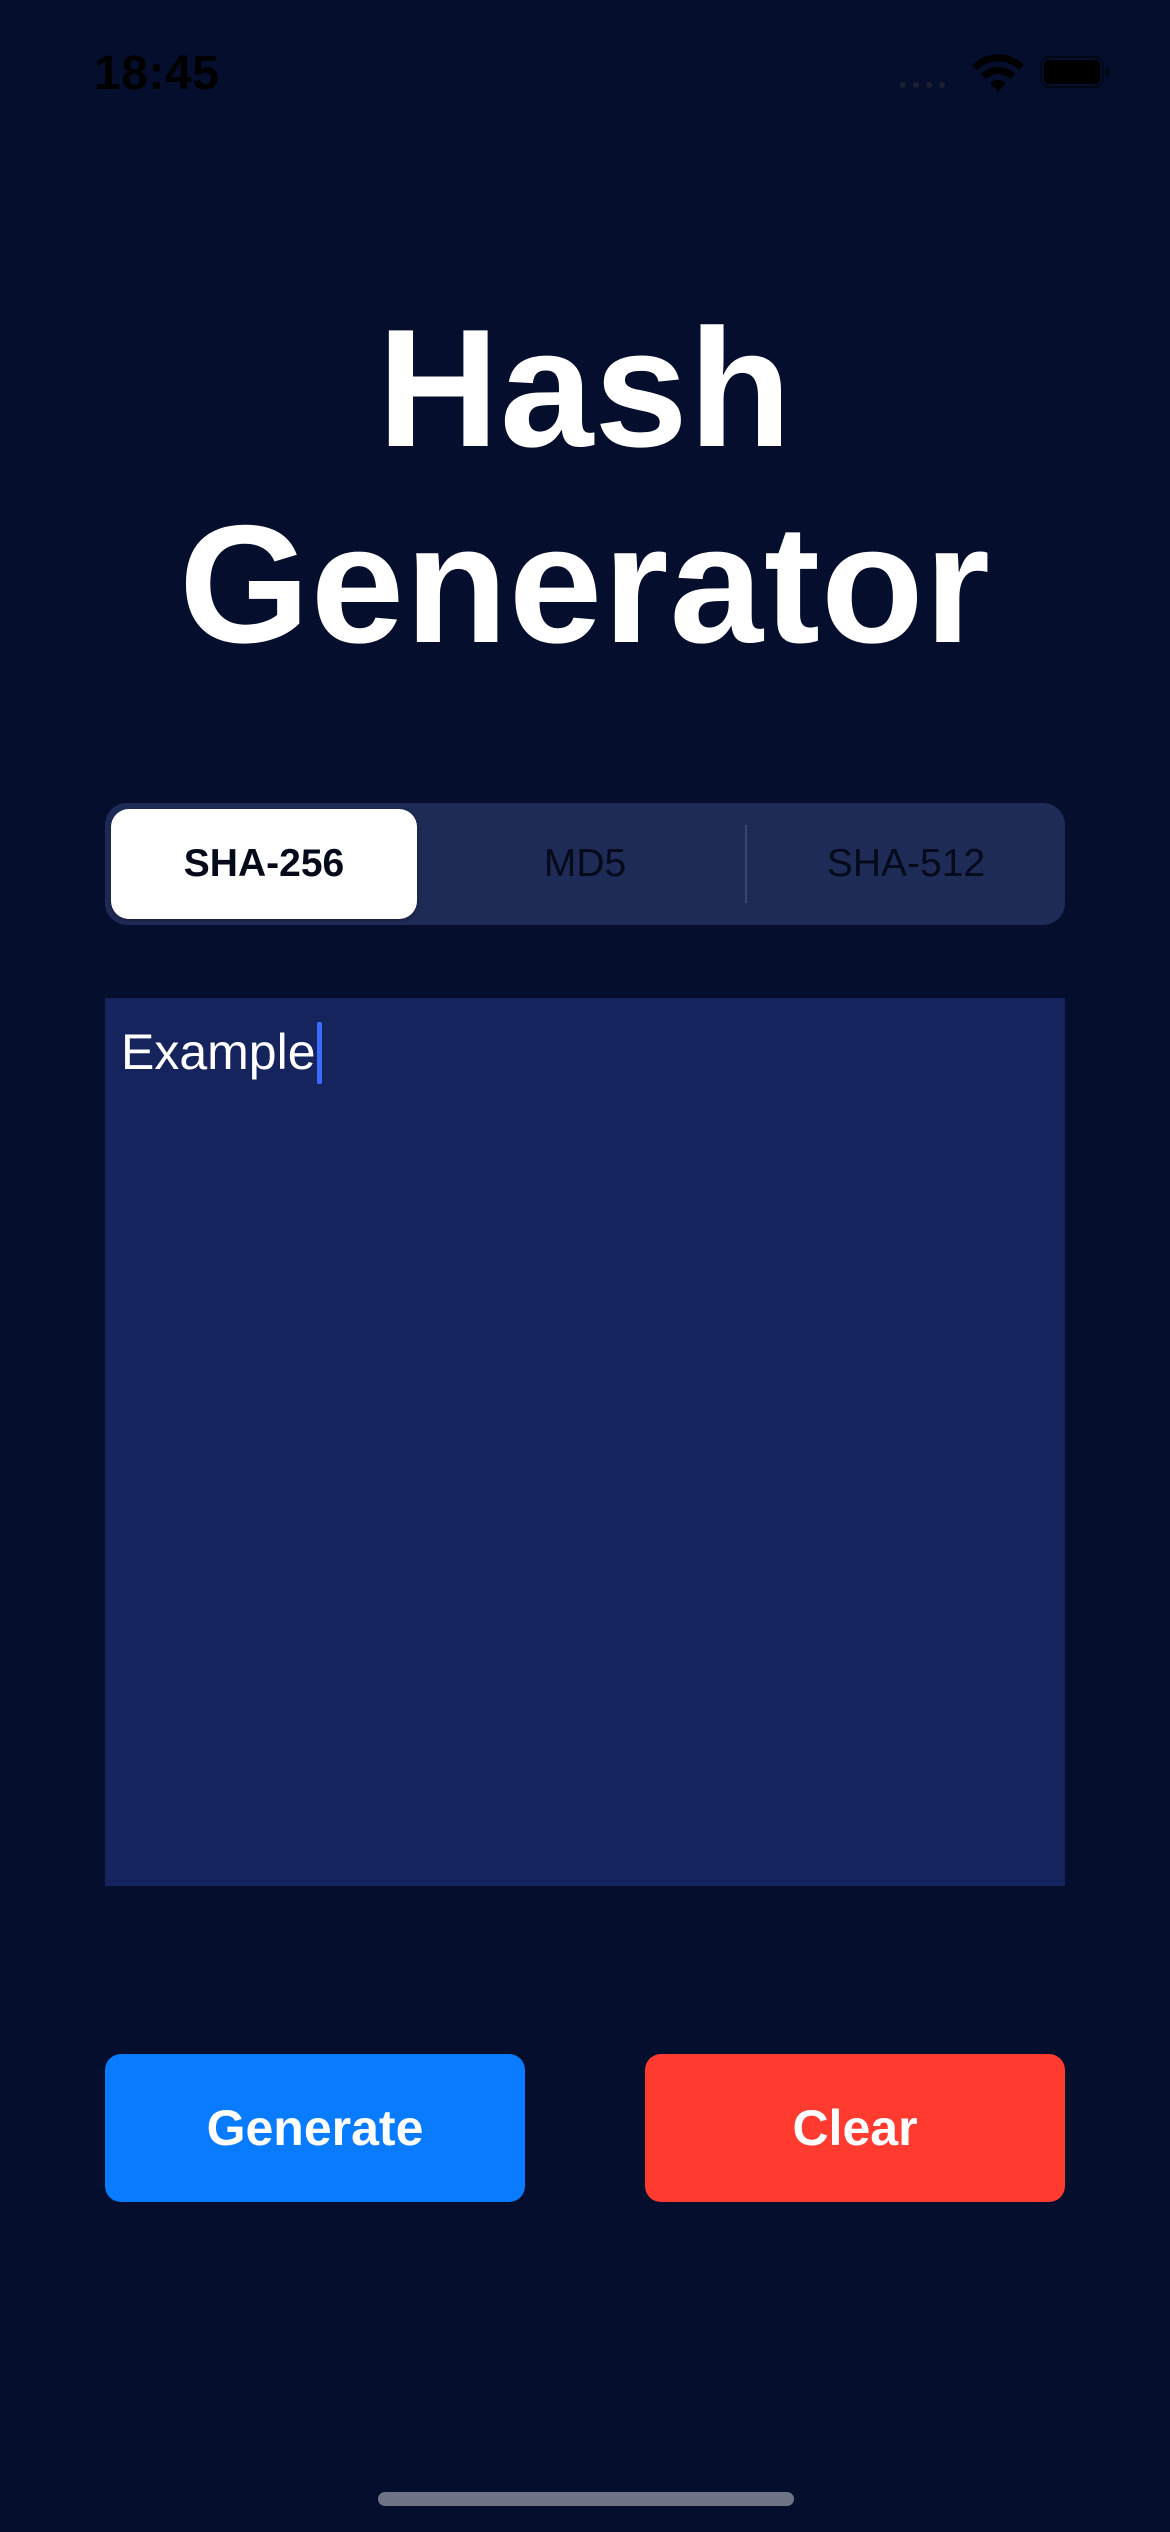  Describe the element at coordinates (746, 864) in the screenshot. I see `segment-divider` at that location.